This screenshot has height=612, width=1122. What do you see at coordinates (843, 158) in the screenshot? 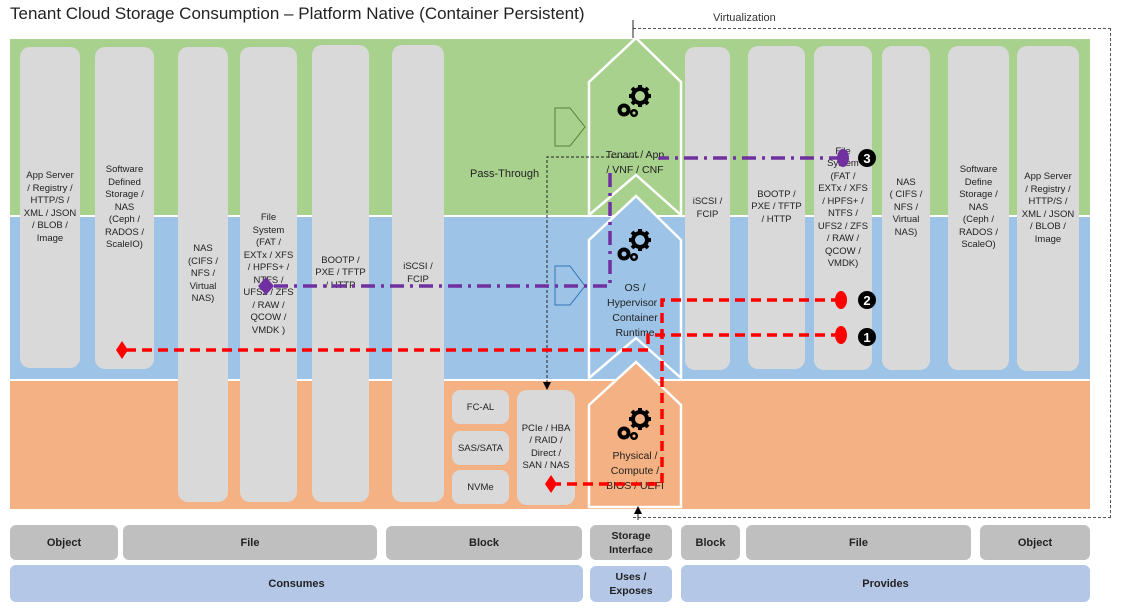
I see `path-3-endpoint` at bounding box center [843, 158].